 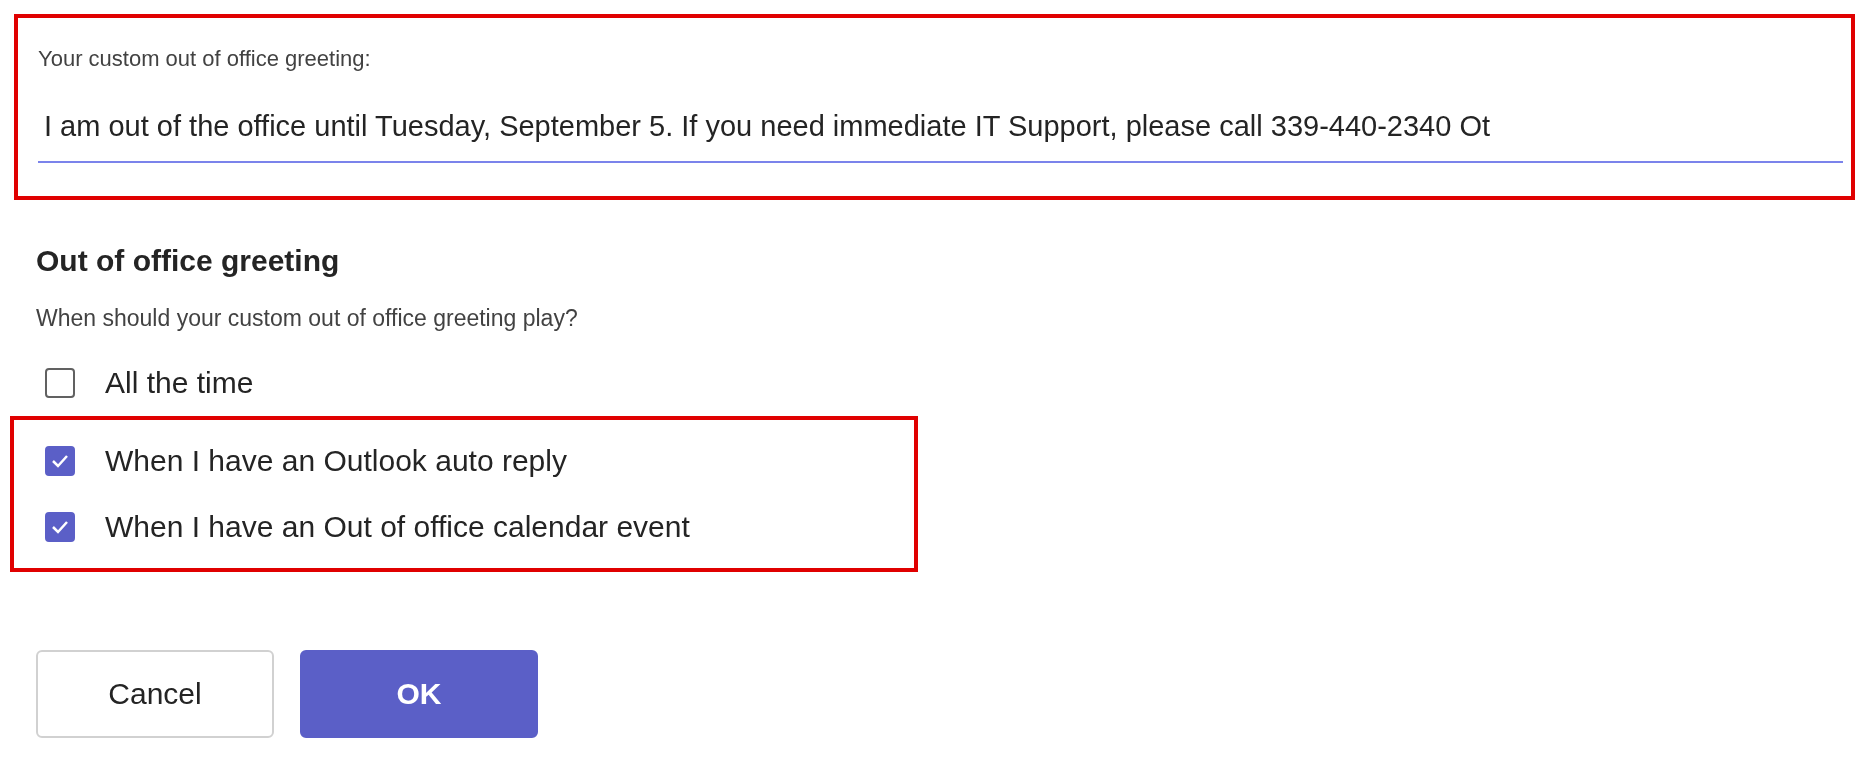 What do you see at coordinates (397, 527) in the screenshot?
I see `option-label: When I have an Out of office calendar event` at bounding box center [397, 527].